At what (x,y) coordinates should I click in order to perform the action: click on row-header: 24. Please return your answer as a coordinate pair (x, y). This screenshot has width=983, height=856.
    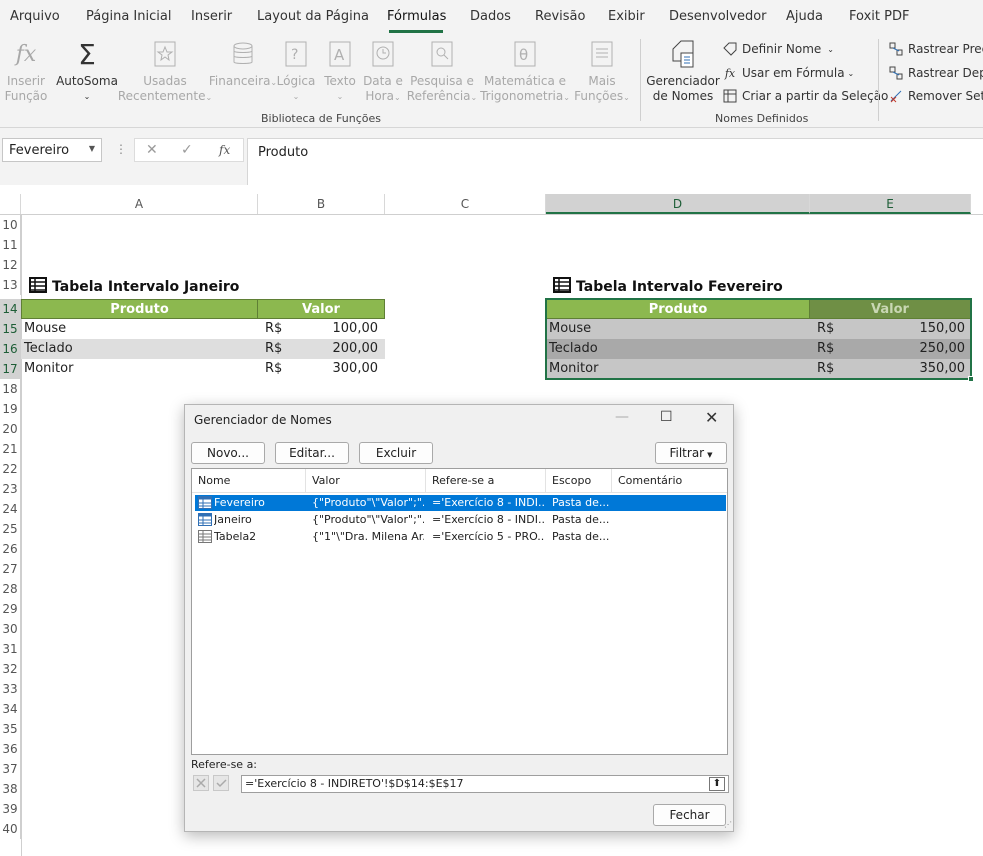
    Looking at the image, I should click on (10, 509).